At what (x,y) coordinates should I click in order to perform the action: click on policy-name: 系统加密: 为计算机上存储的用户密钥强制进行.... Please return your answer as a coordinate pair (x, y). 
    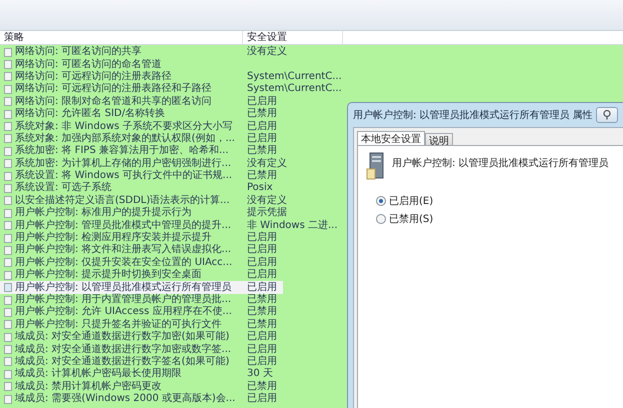
    Looking at the image, I should click on (123, 164).